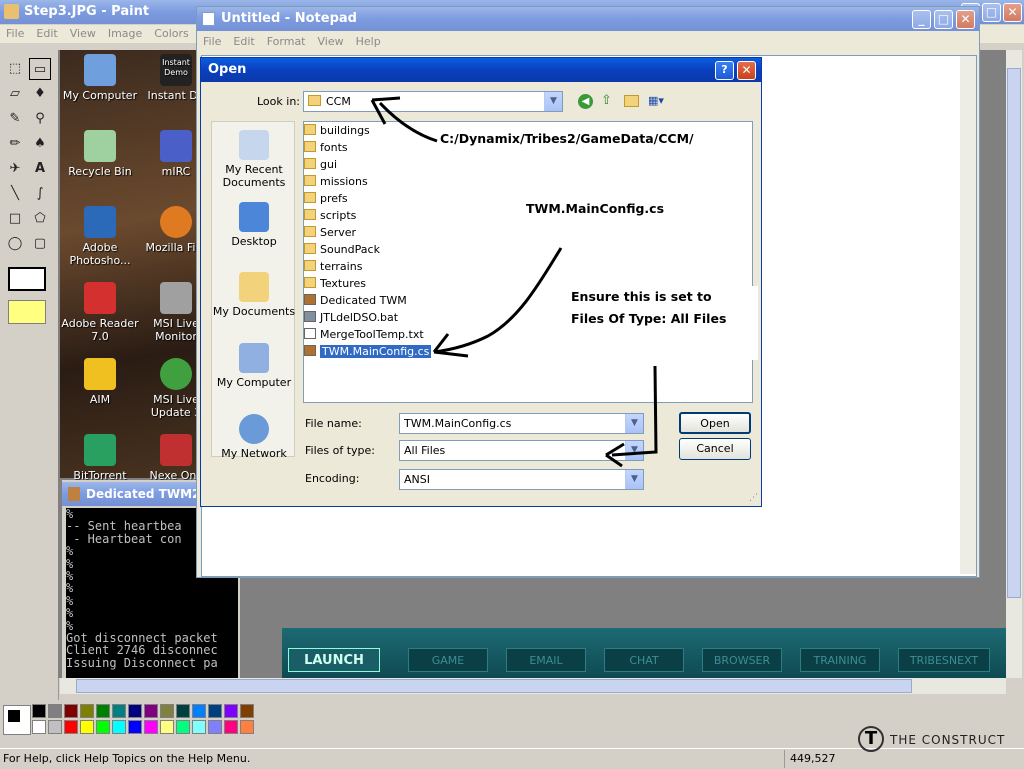 Image resolution: width=1024 pixels, height=769 pixels. Describe the element at coordinates (408, 122) in the screenshot. I see `arrow-look-in` at that location.